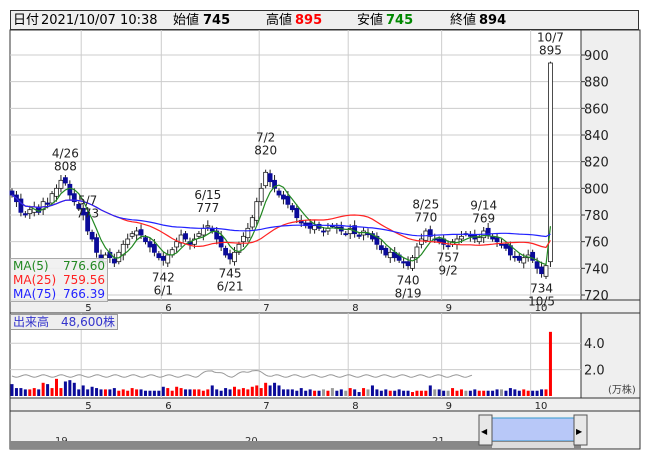  Describe the element at coordinates (266, 406) in the screenshot. I see `month-label: 7` at that location.